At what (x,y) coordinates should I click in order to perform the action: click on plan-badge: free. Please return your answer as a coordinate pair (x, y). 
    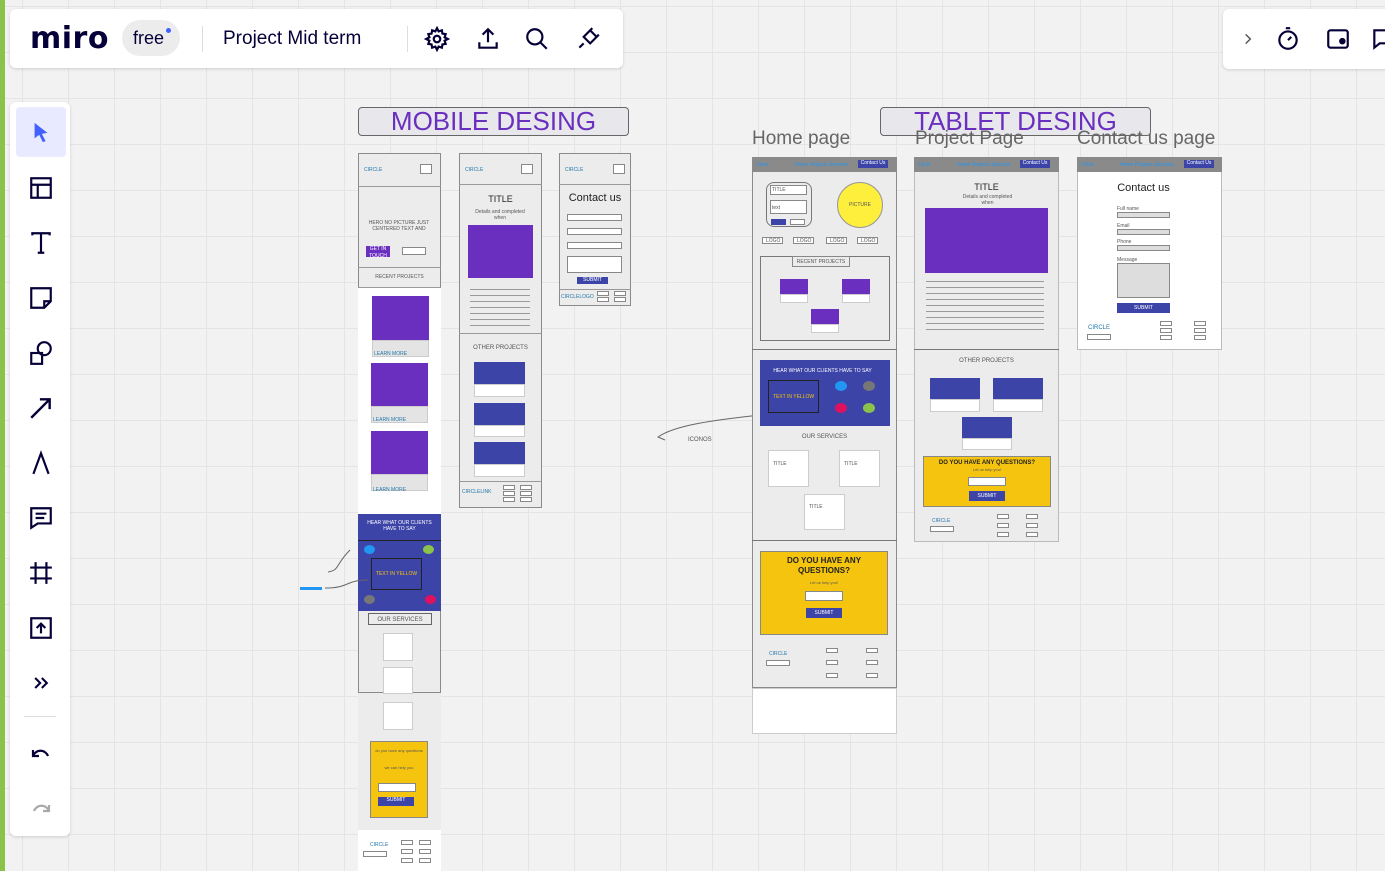
    Looking at the image, I should click on (151, 38).